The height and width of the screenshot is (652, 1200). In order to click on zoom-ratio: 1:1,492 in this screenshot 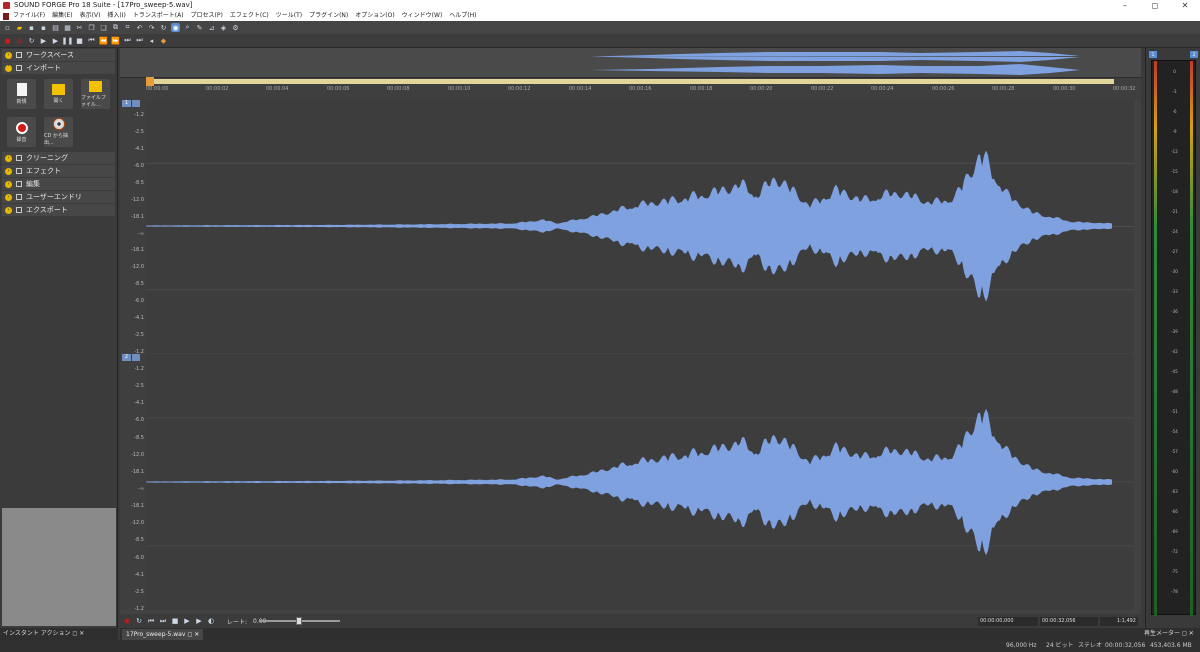, I will do `click(1119, 621)`.